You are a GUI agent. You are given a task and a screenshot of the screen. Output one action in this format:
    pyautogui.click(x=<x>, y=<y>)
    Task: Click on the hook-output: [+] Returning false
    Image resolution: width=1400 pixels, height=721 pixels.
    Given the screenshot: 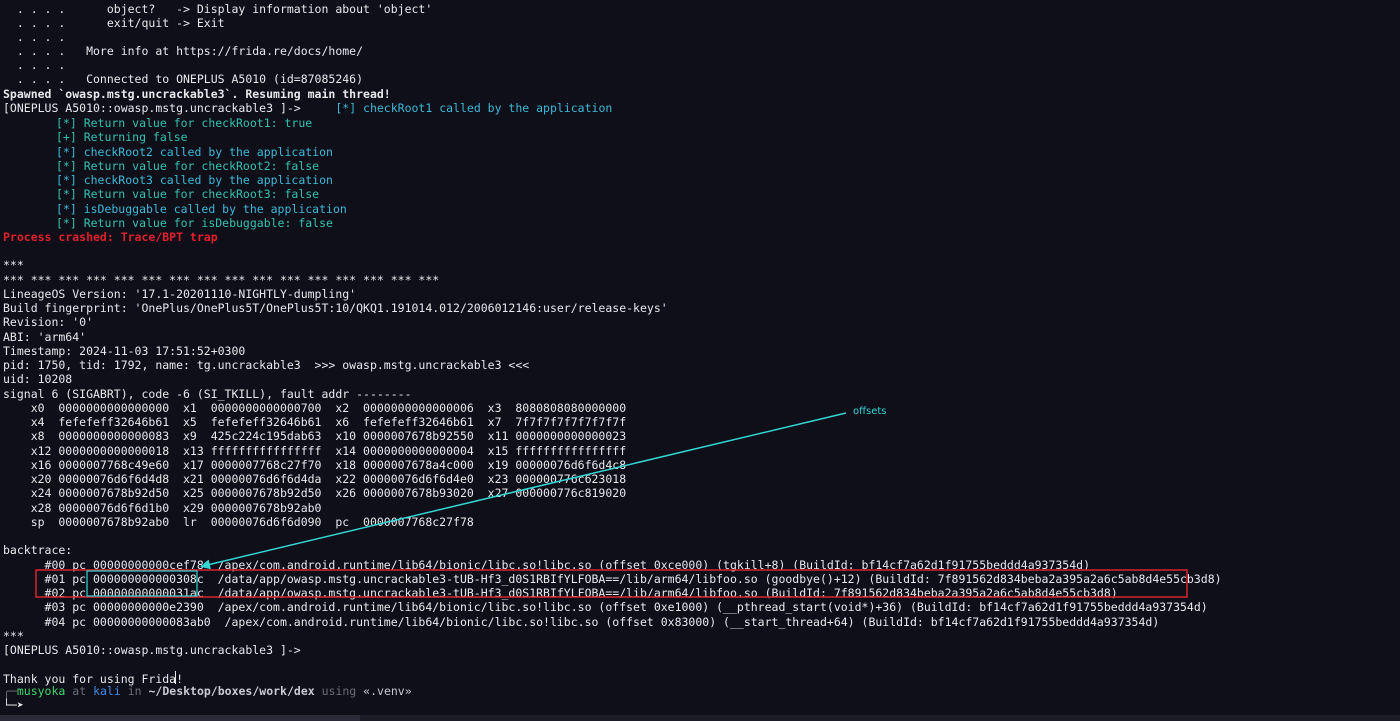 What is the action you would take?
    pyautogui.click(x=122, y=137)
    